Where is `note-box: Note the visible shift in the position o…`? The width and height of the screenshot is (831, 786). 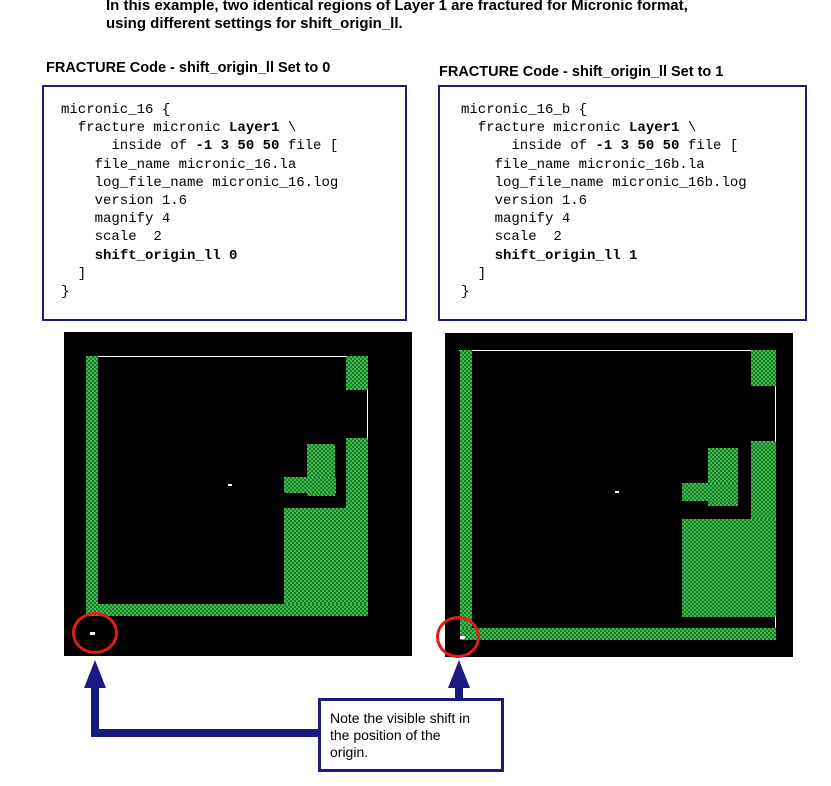
note-box: Note the visible shift in the position o… is located at coordinates (411, 735).